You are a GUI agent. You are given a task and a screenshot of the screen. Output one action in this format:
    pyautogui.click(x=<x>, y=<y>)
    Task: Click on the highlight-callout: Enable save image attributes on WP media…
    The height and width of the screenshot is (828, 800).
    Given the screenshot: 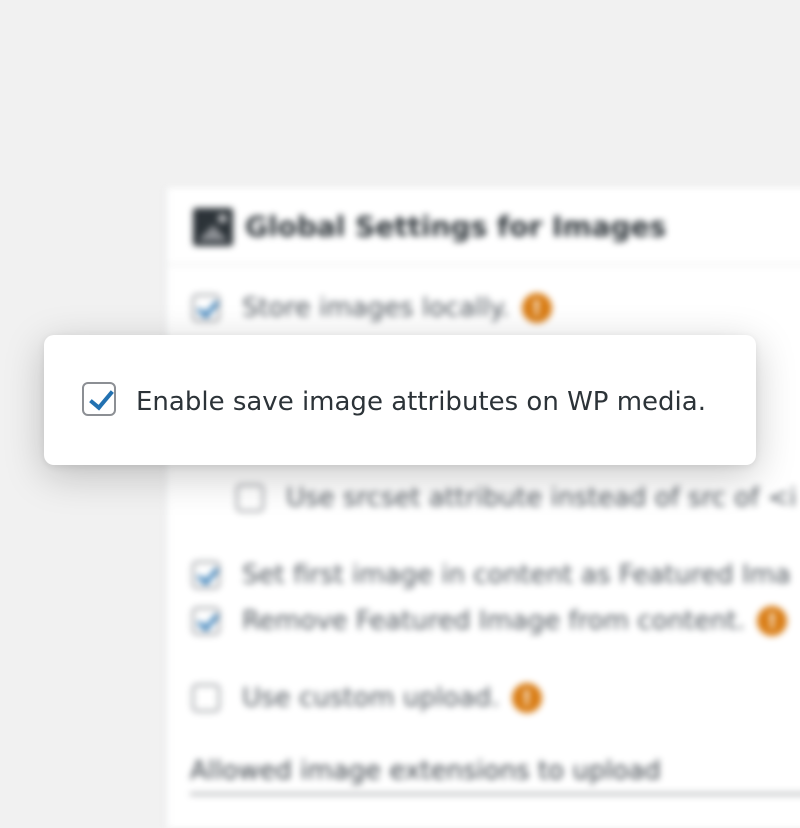 What is the action you would take?
    pyautogui.click(x=400, y=400)
    